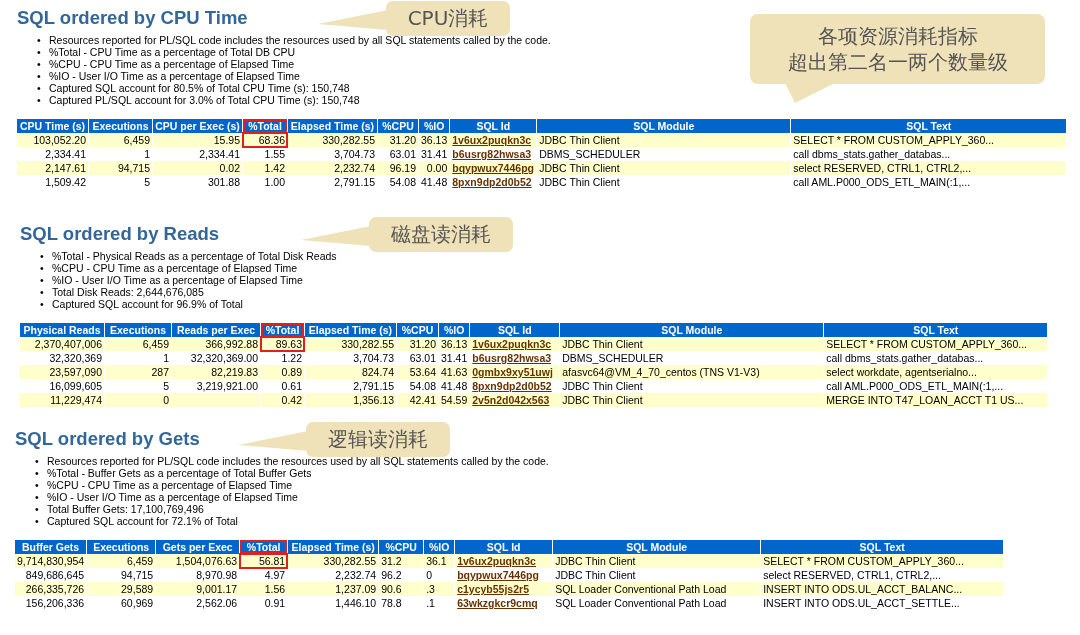 Image resolution: width=1080 pixels, height=635 pixels. I want to click on number-cell: 63.01, so click(422, 358).